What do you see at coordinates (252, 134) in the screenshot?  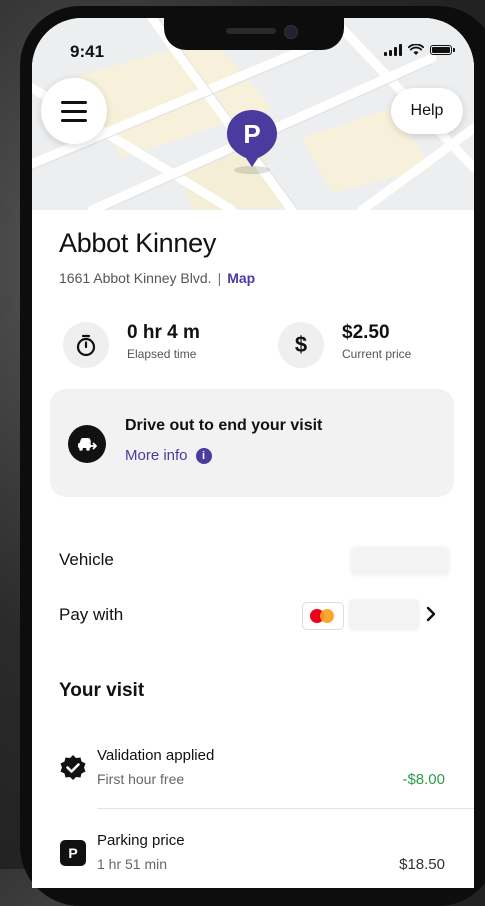 I see `pin-letter: P` at bounding box center [252, 134].